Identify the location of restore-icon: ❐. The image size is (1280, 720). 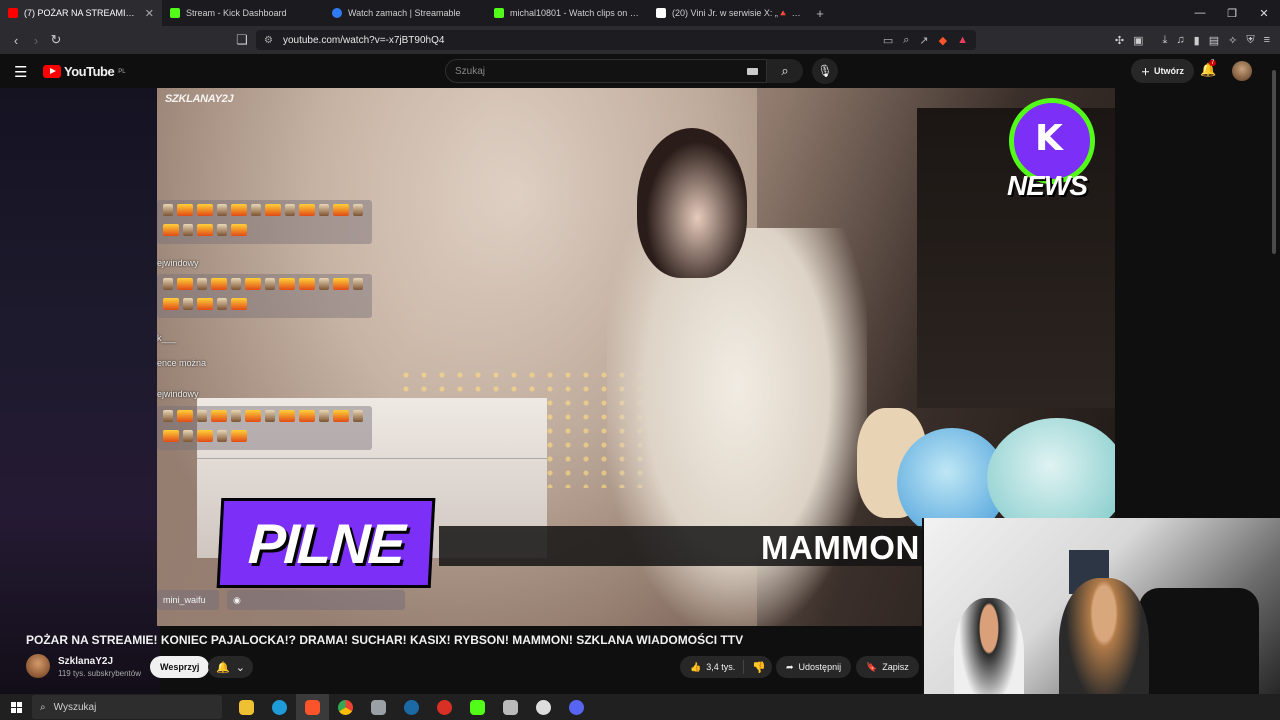
(1232, 13).